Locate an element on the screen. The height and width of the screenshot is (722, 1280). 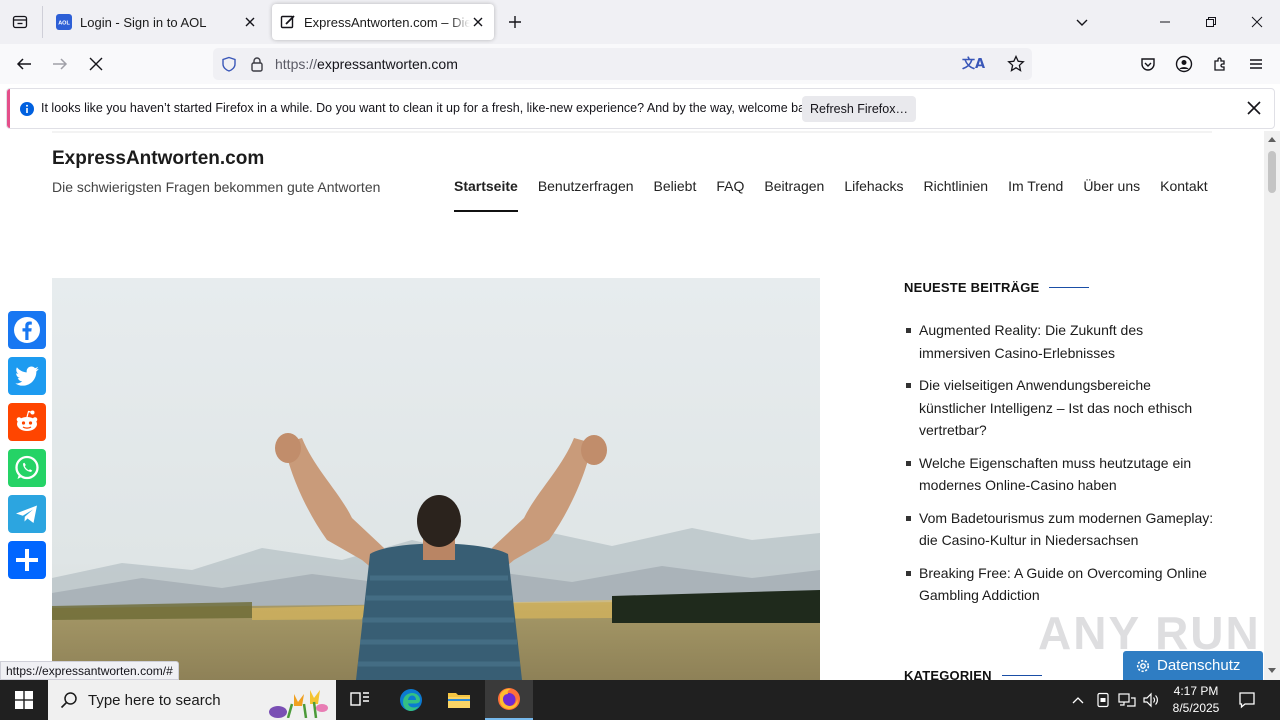
restore-icon is located at coordinates (1211, 22).